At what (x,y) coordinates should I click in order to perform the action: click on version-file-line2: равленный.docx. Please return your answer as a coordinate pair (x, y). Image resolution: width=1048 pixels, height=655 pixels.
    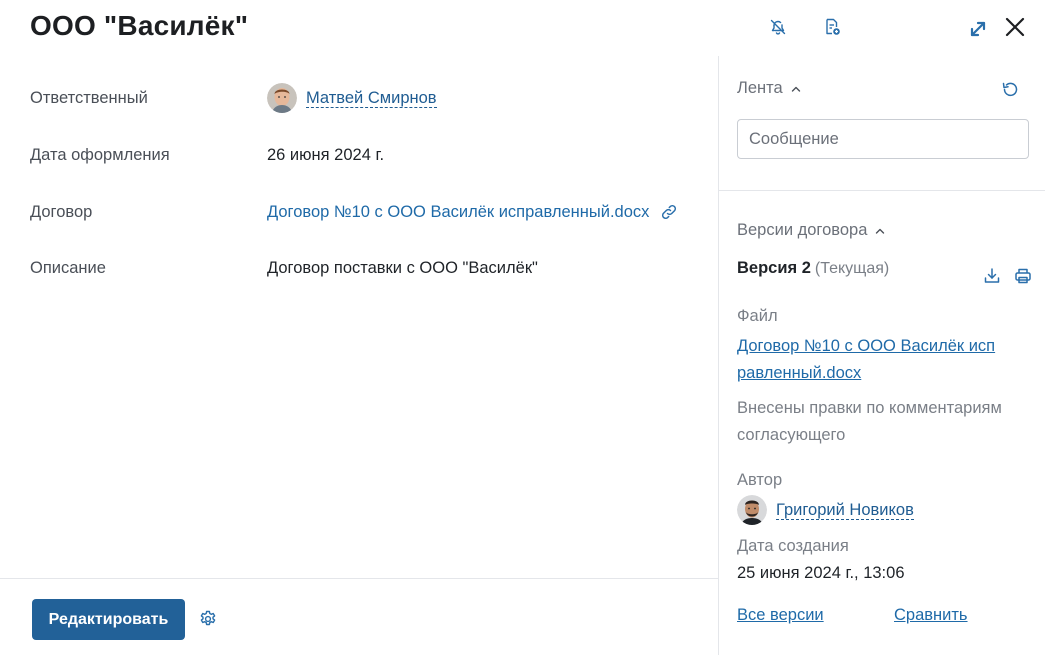
    Looking at the image, I should click on (799, 373).